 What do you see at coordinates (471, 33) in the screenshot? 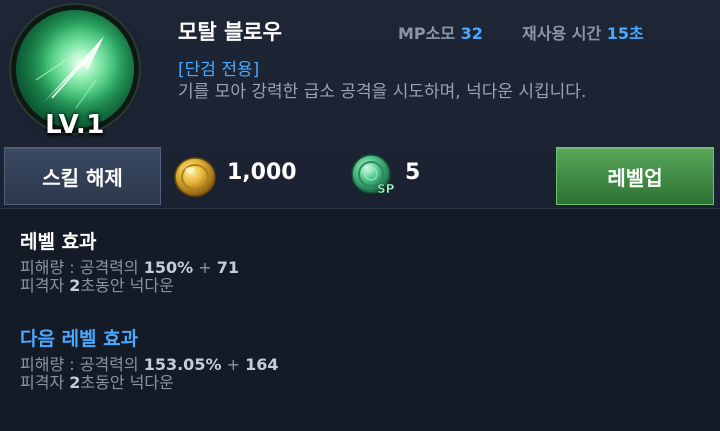
I see `mp-cost-value: 32` at bounding box center [471, 33].